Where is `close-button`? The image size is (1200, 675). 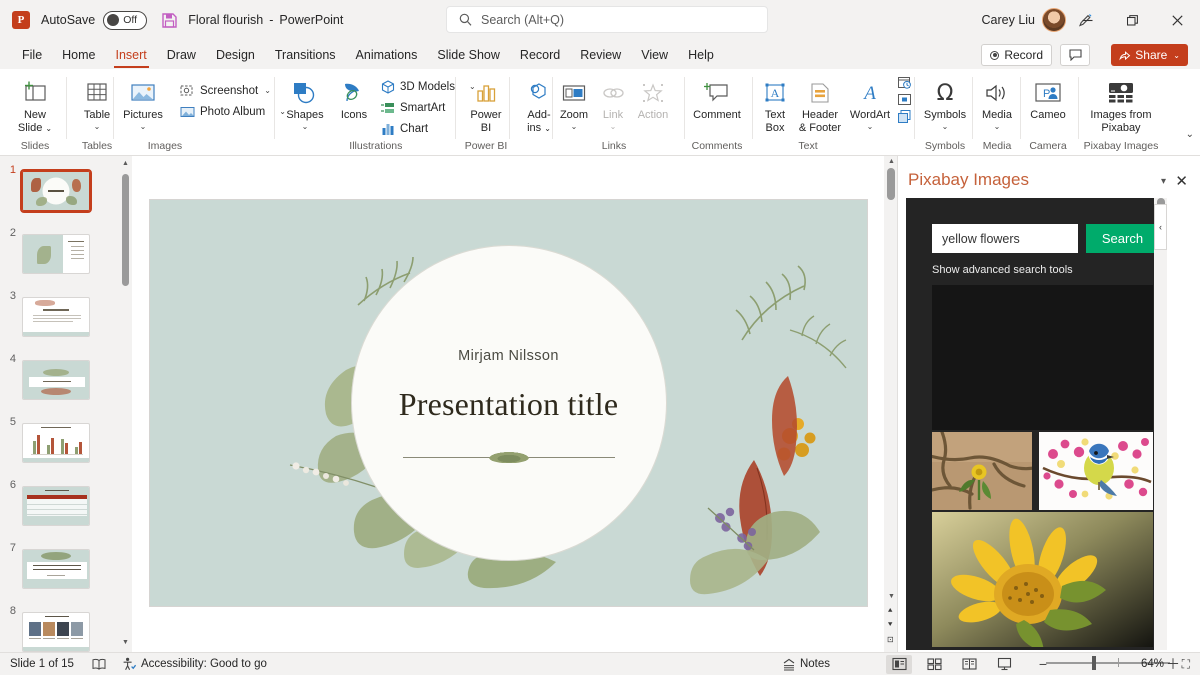 close-button is located at coordinates (1177, 20).